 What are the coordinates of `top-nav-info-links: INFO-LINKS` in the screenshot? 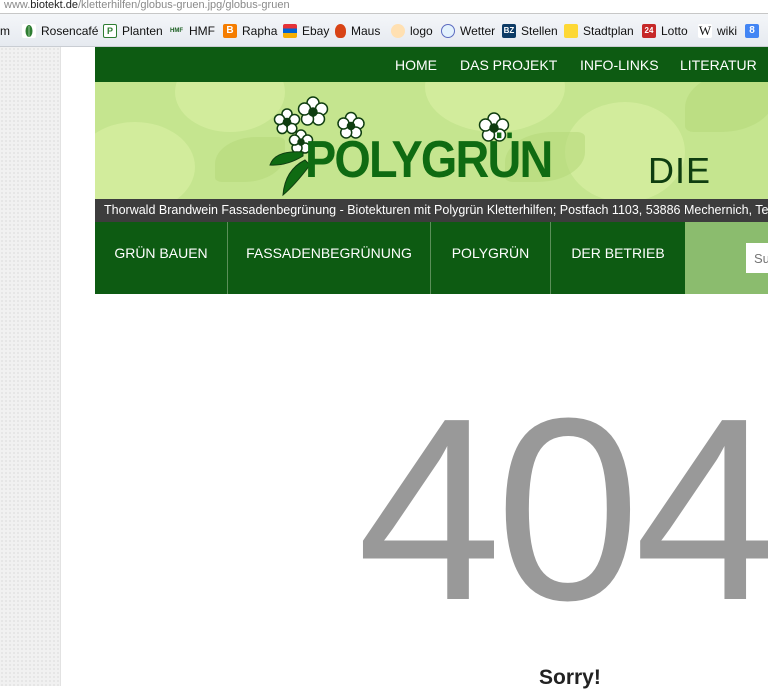 It's located at (619, 65).